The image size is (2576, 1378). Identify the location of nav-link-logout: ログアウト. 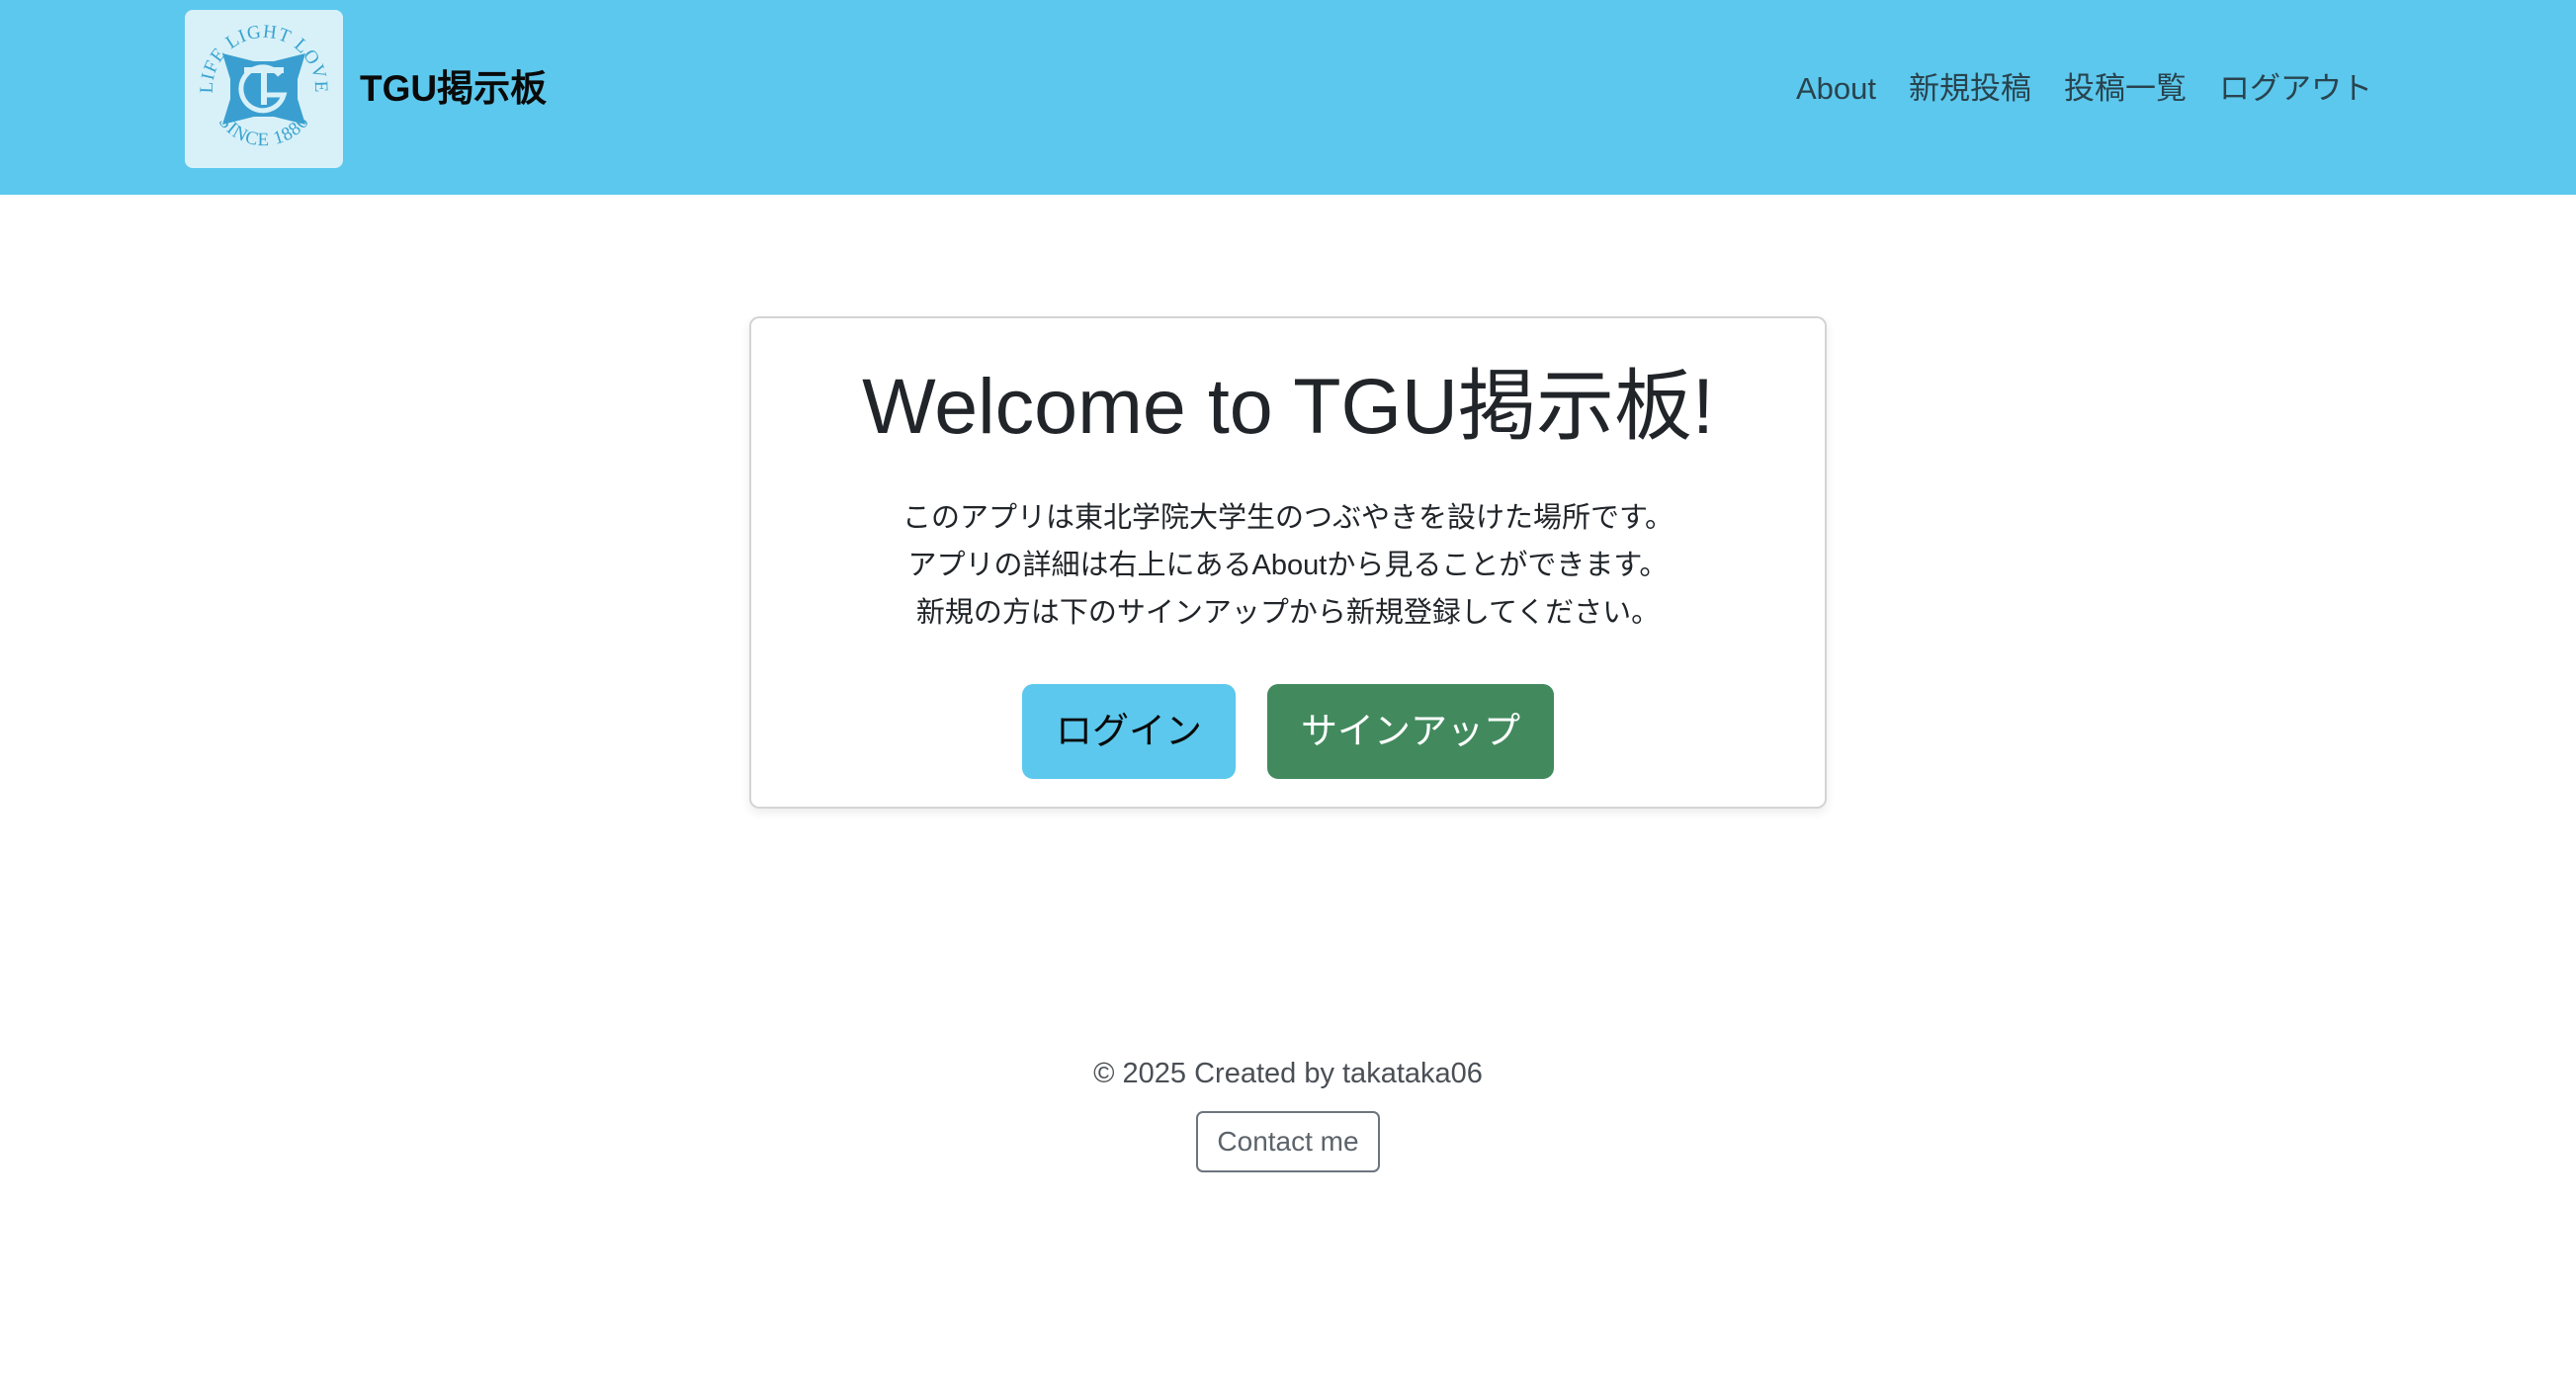
(2295, 89).